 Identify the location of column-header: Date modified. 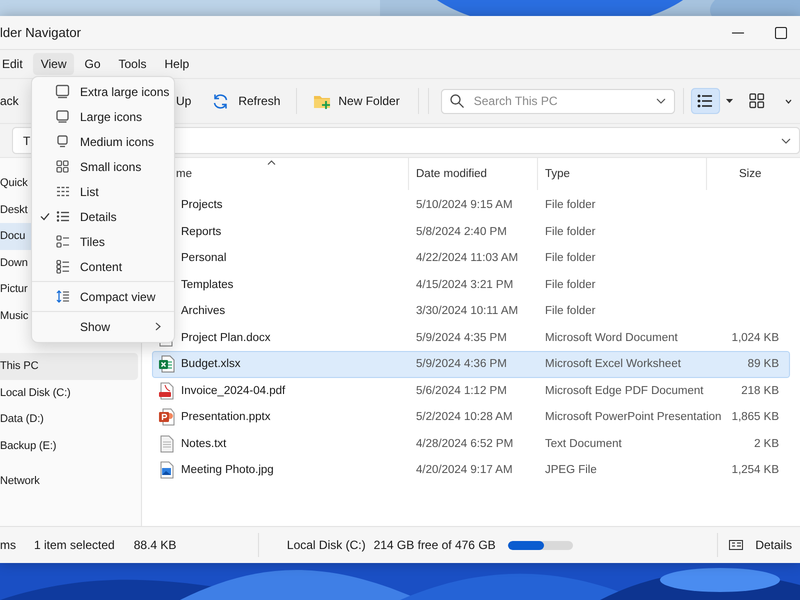
(448, 174).